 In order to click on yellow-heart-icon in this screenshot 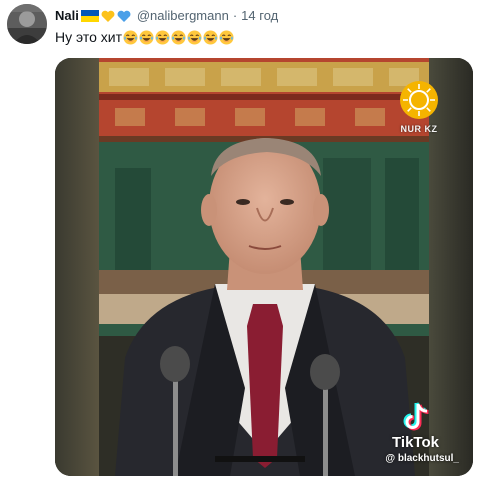, I will do `click(108, 16)`.